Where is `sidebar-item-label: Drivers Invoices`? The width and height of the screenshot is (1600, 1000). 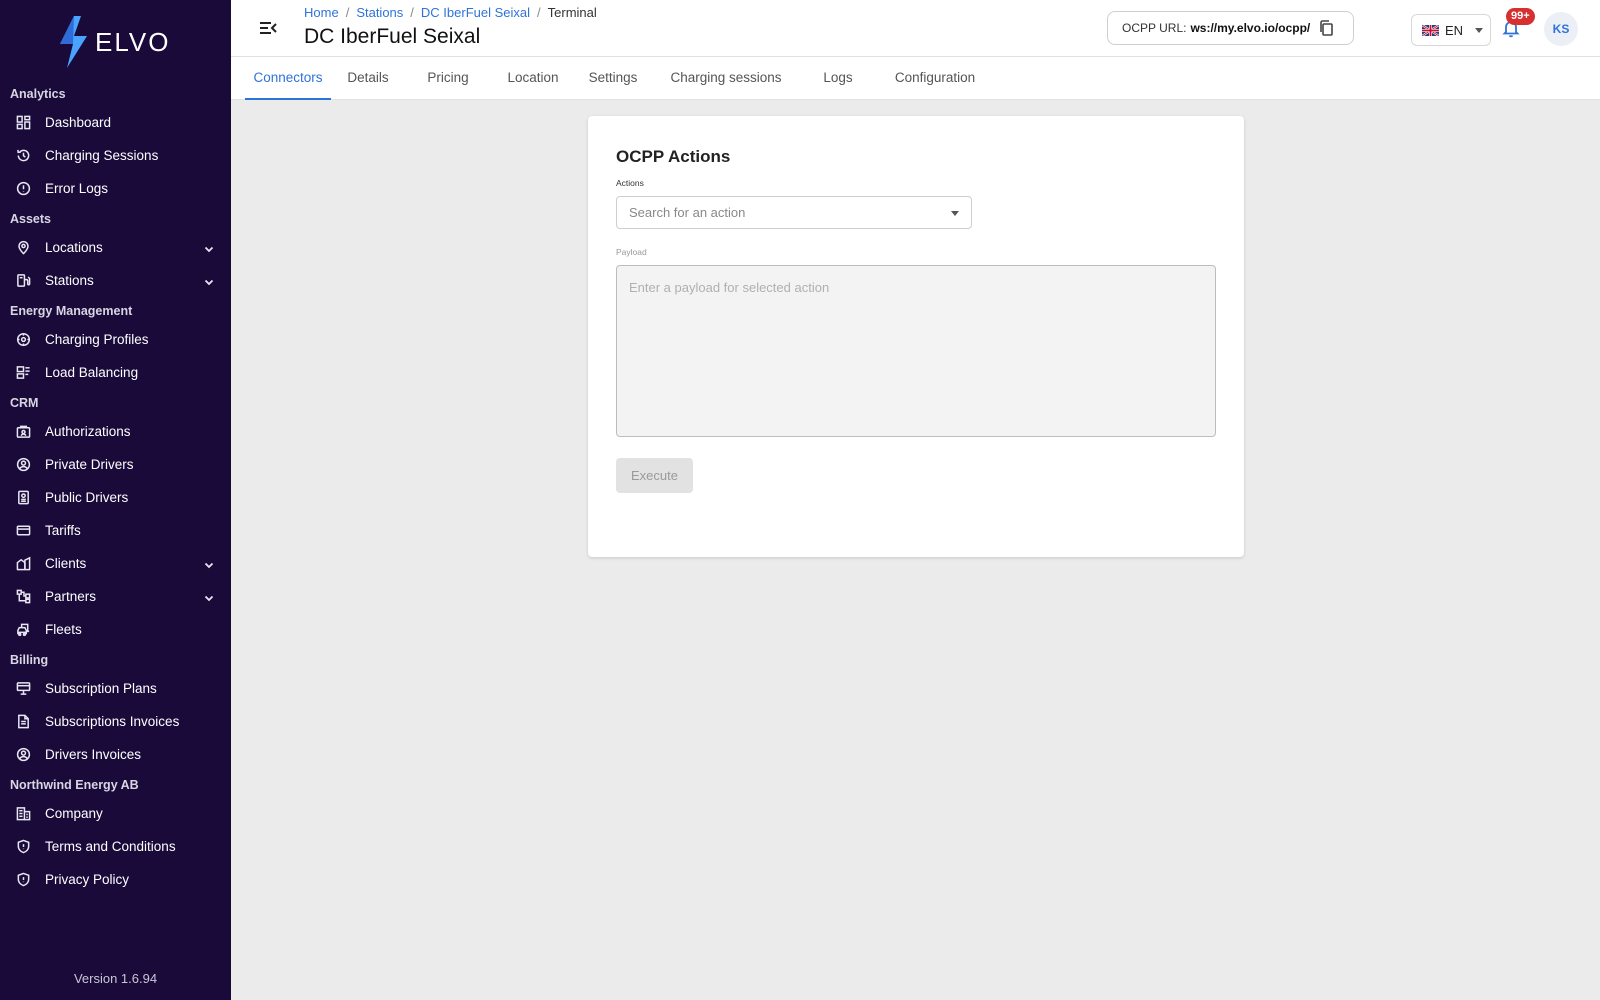
sidebar-item-label: Drivers Invoices is located at coordinates (93, 754).